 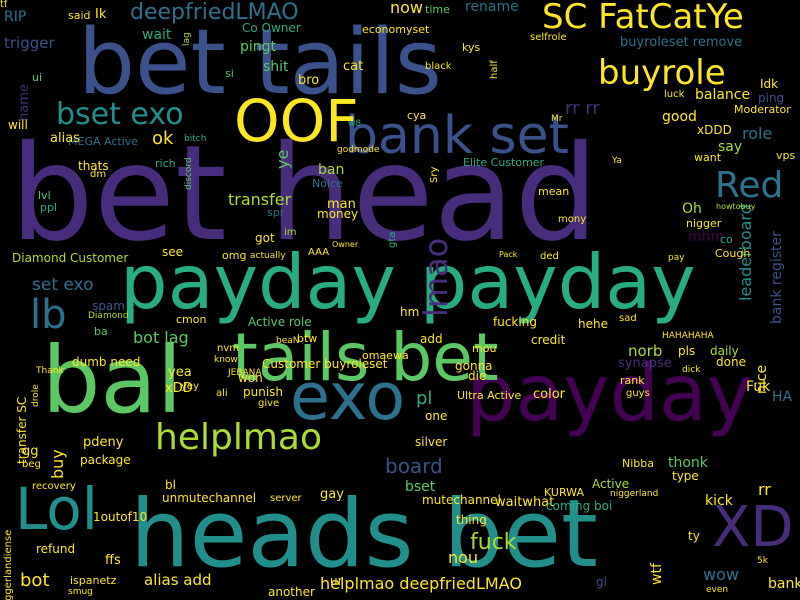 I want to click on cloud-word: black, so click(x=438, y=66).